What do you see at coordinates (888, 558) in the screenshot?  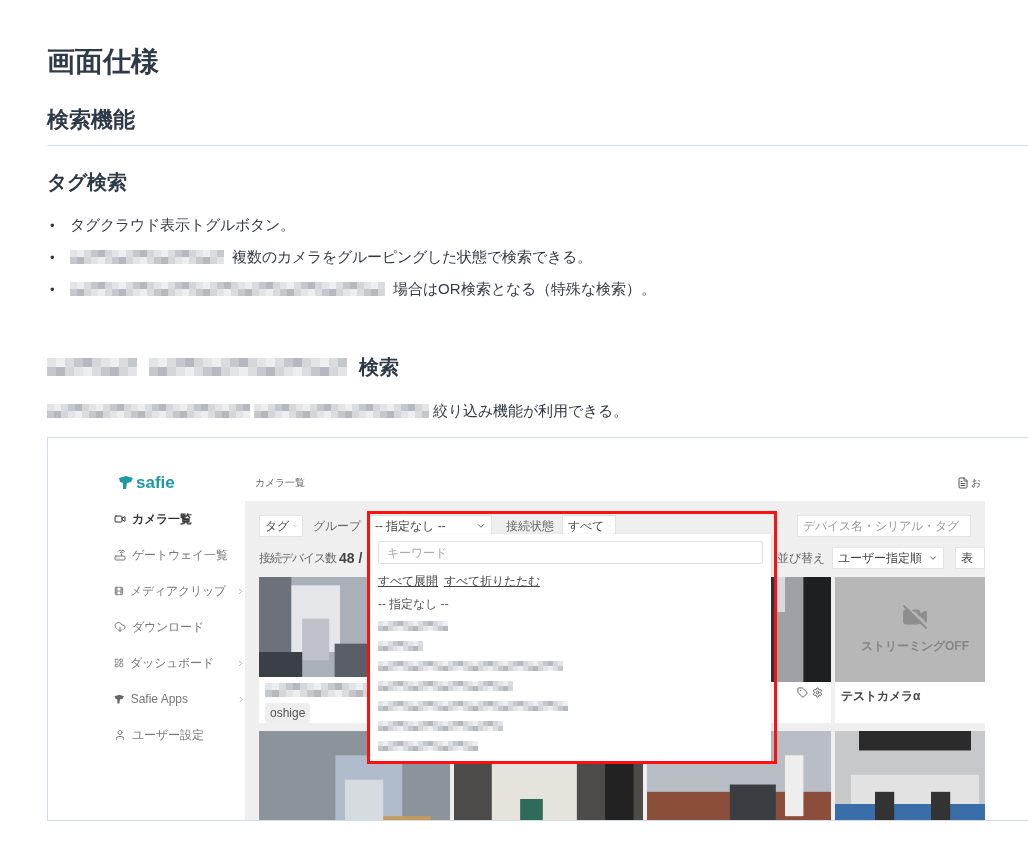 I see `sort-select: ユーザー指定順` at bounding box center [888, 558].